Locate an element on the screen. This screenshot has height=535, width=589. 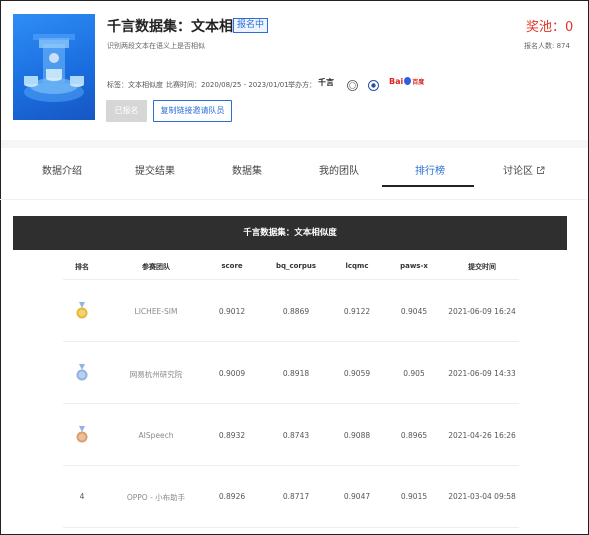
silver-medal-icon is located at coordinates (82, 372).